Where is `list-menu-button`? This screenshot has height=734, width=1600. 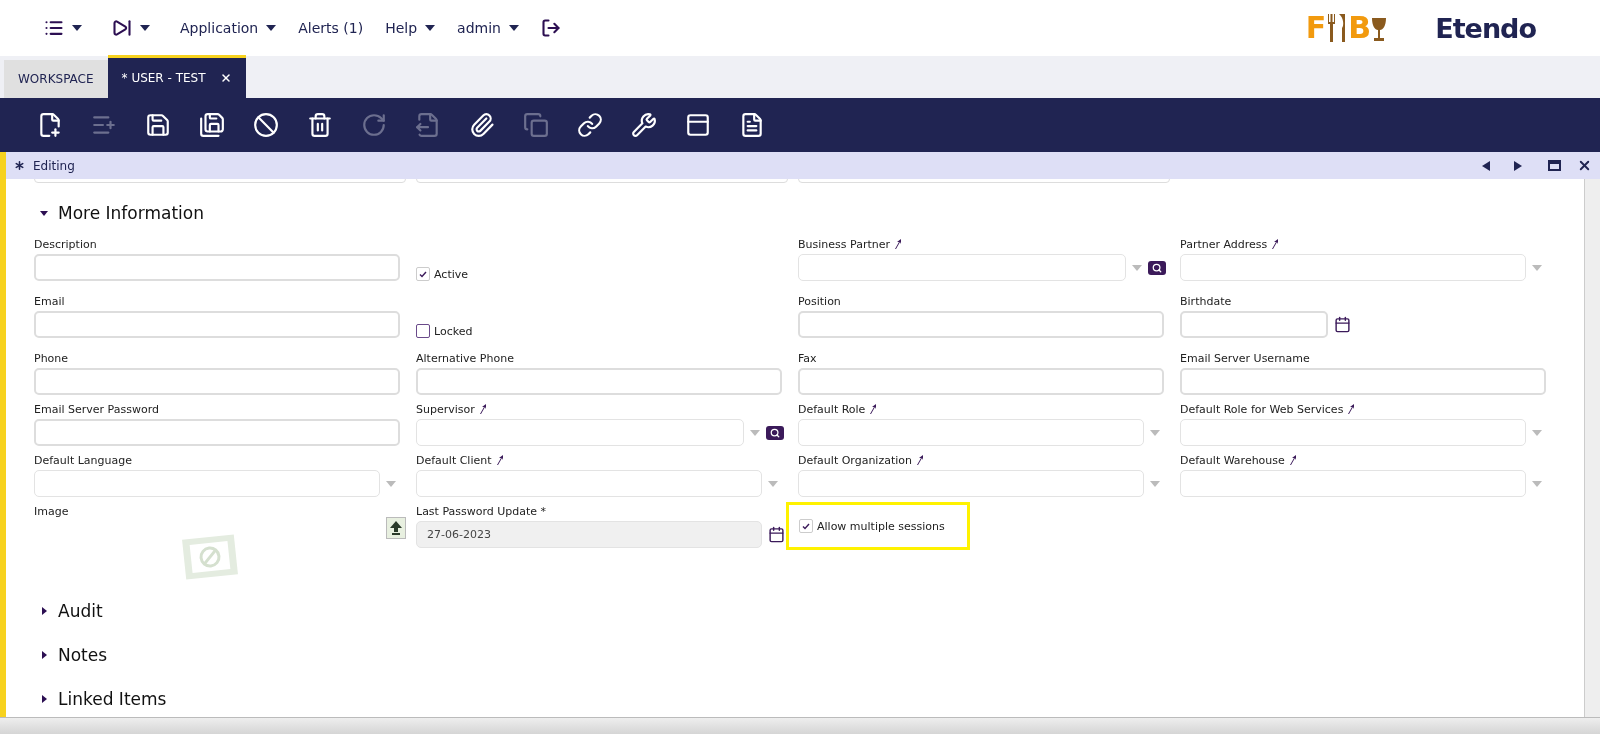 list-menu-button is located at coordinates (63, 28).